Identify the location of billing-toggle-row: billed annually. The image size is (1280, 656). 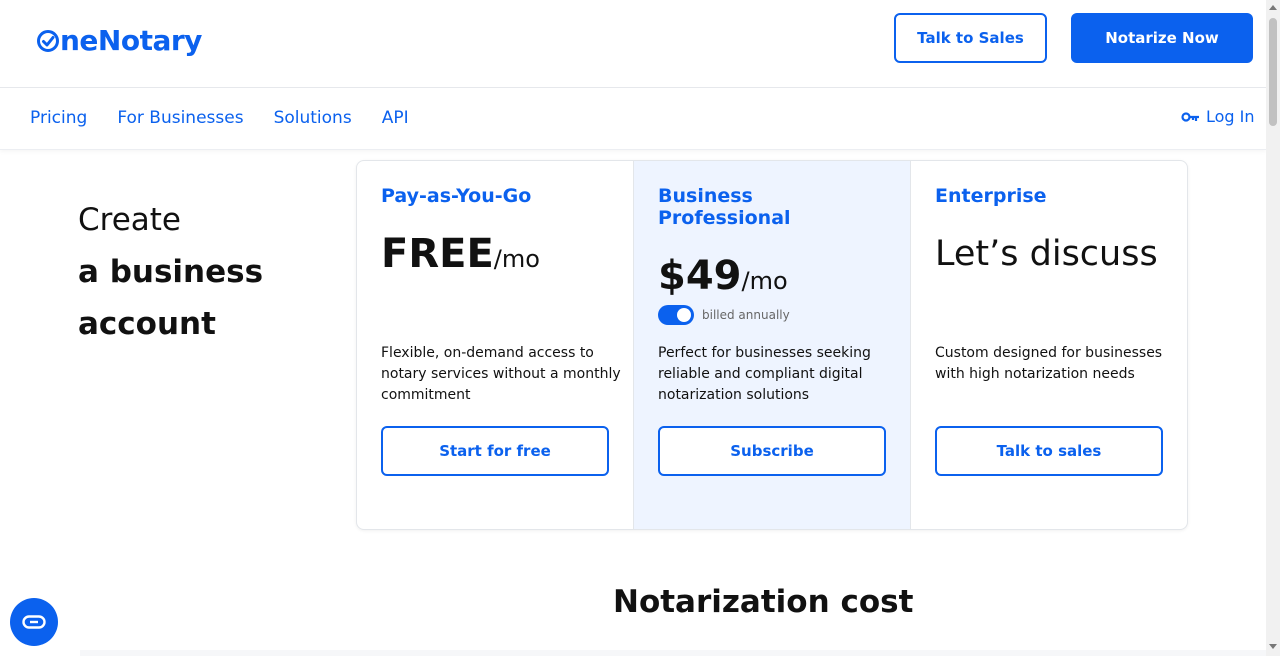
(772, 315).